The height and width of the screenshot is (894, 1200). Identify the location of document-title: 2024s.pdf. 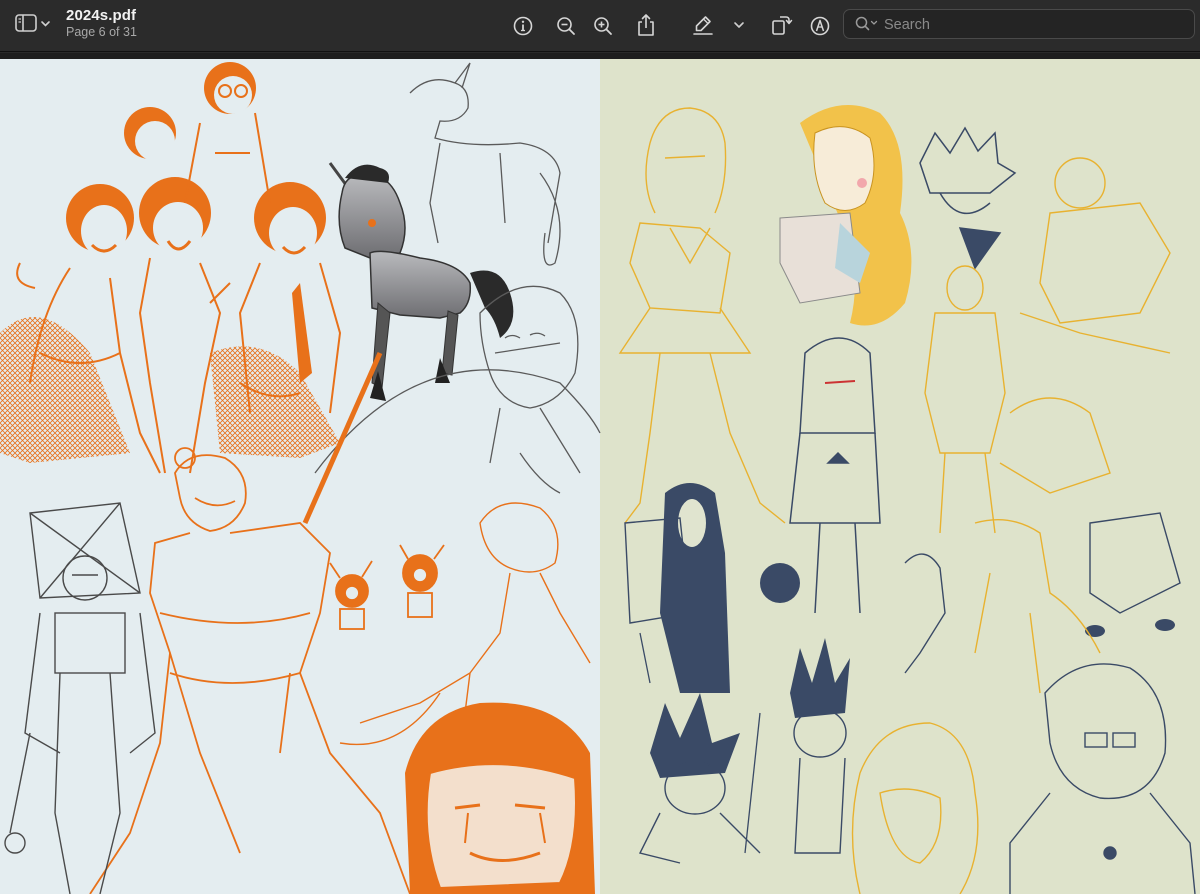
(101, 15).